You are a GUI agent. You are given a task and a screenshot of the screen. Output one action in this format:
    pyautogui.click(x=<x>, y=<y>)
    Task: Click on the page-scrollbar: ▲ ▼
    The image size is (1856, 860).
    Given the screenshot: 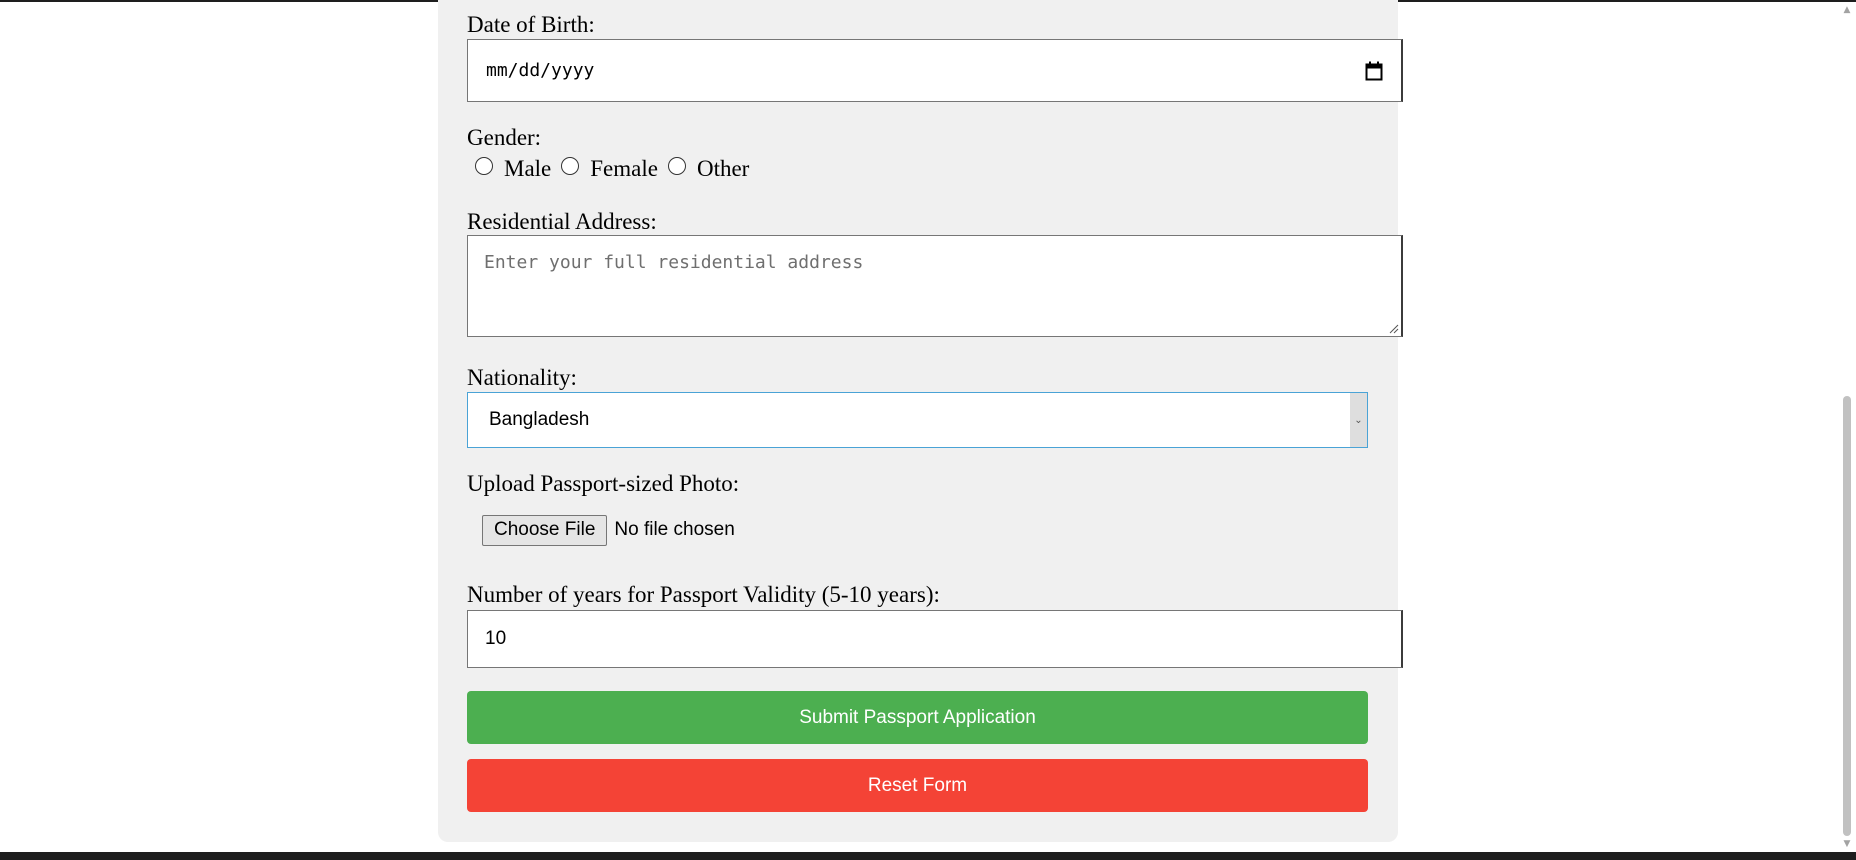 What is the action you would take?
    pyautogui.click(x=1847, y=427)
    